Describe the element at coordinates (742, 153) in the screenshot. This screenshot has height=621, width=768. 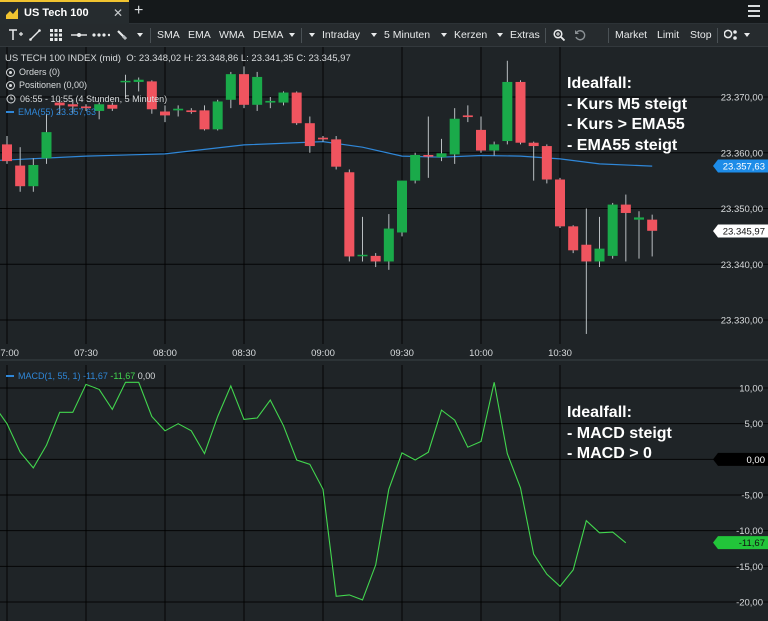
I see `price-axis-label: 23.360,00` at that location.